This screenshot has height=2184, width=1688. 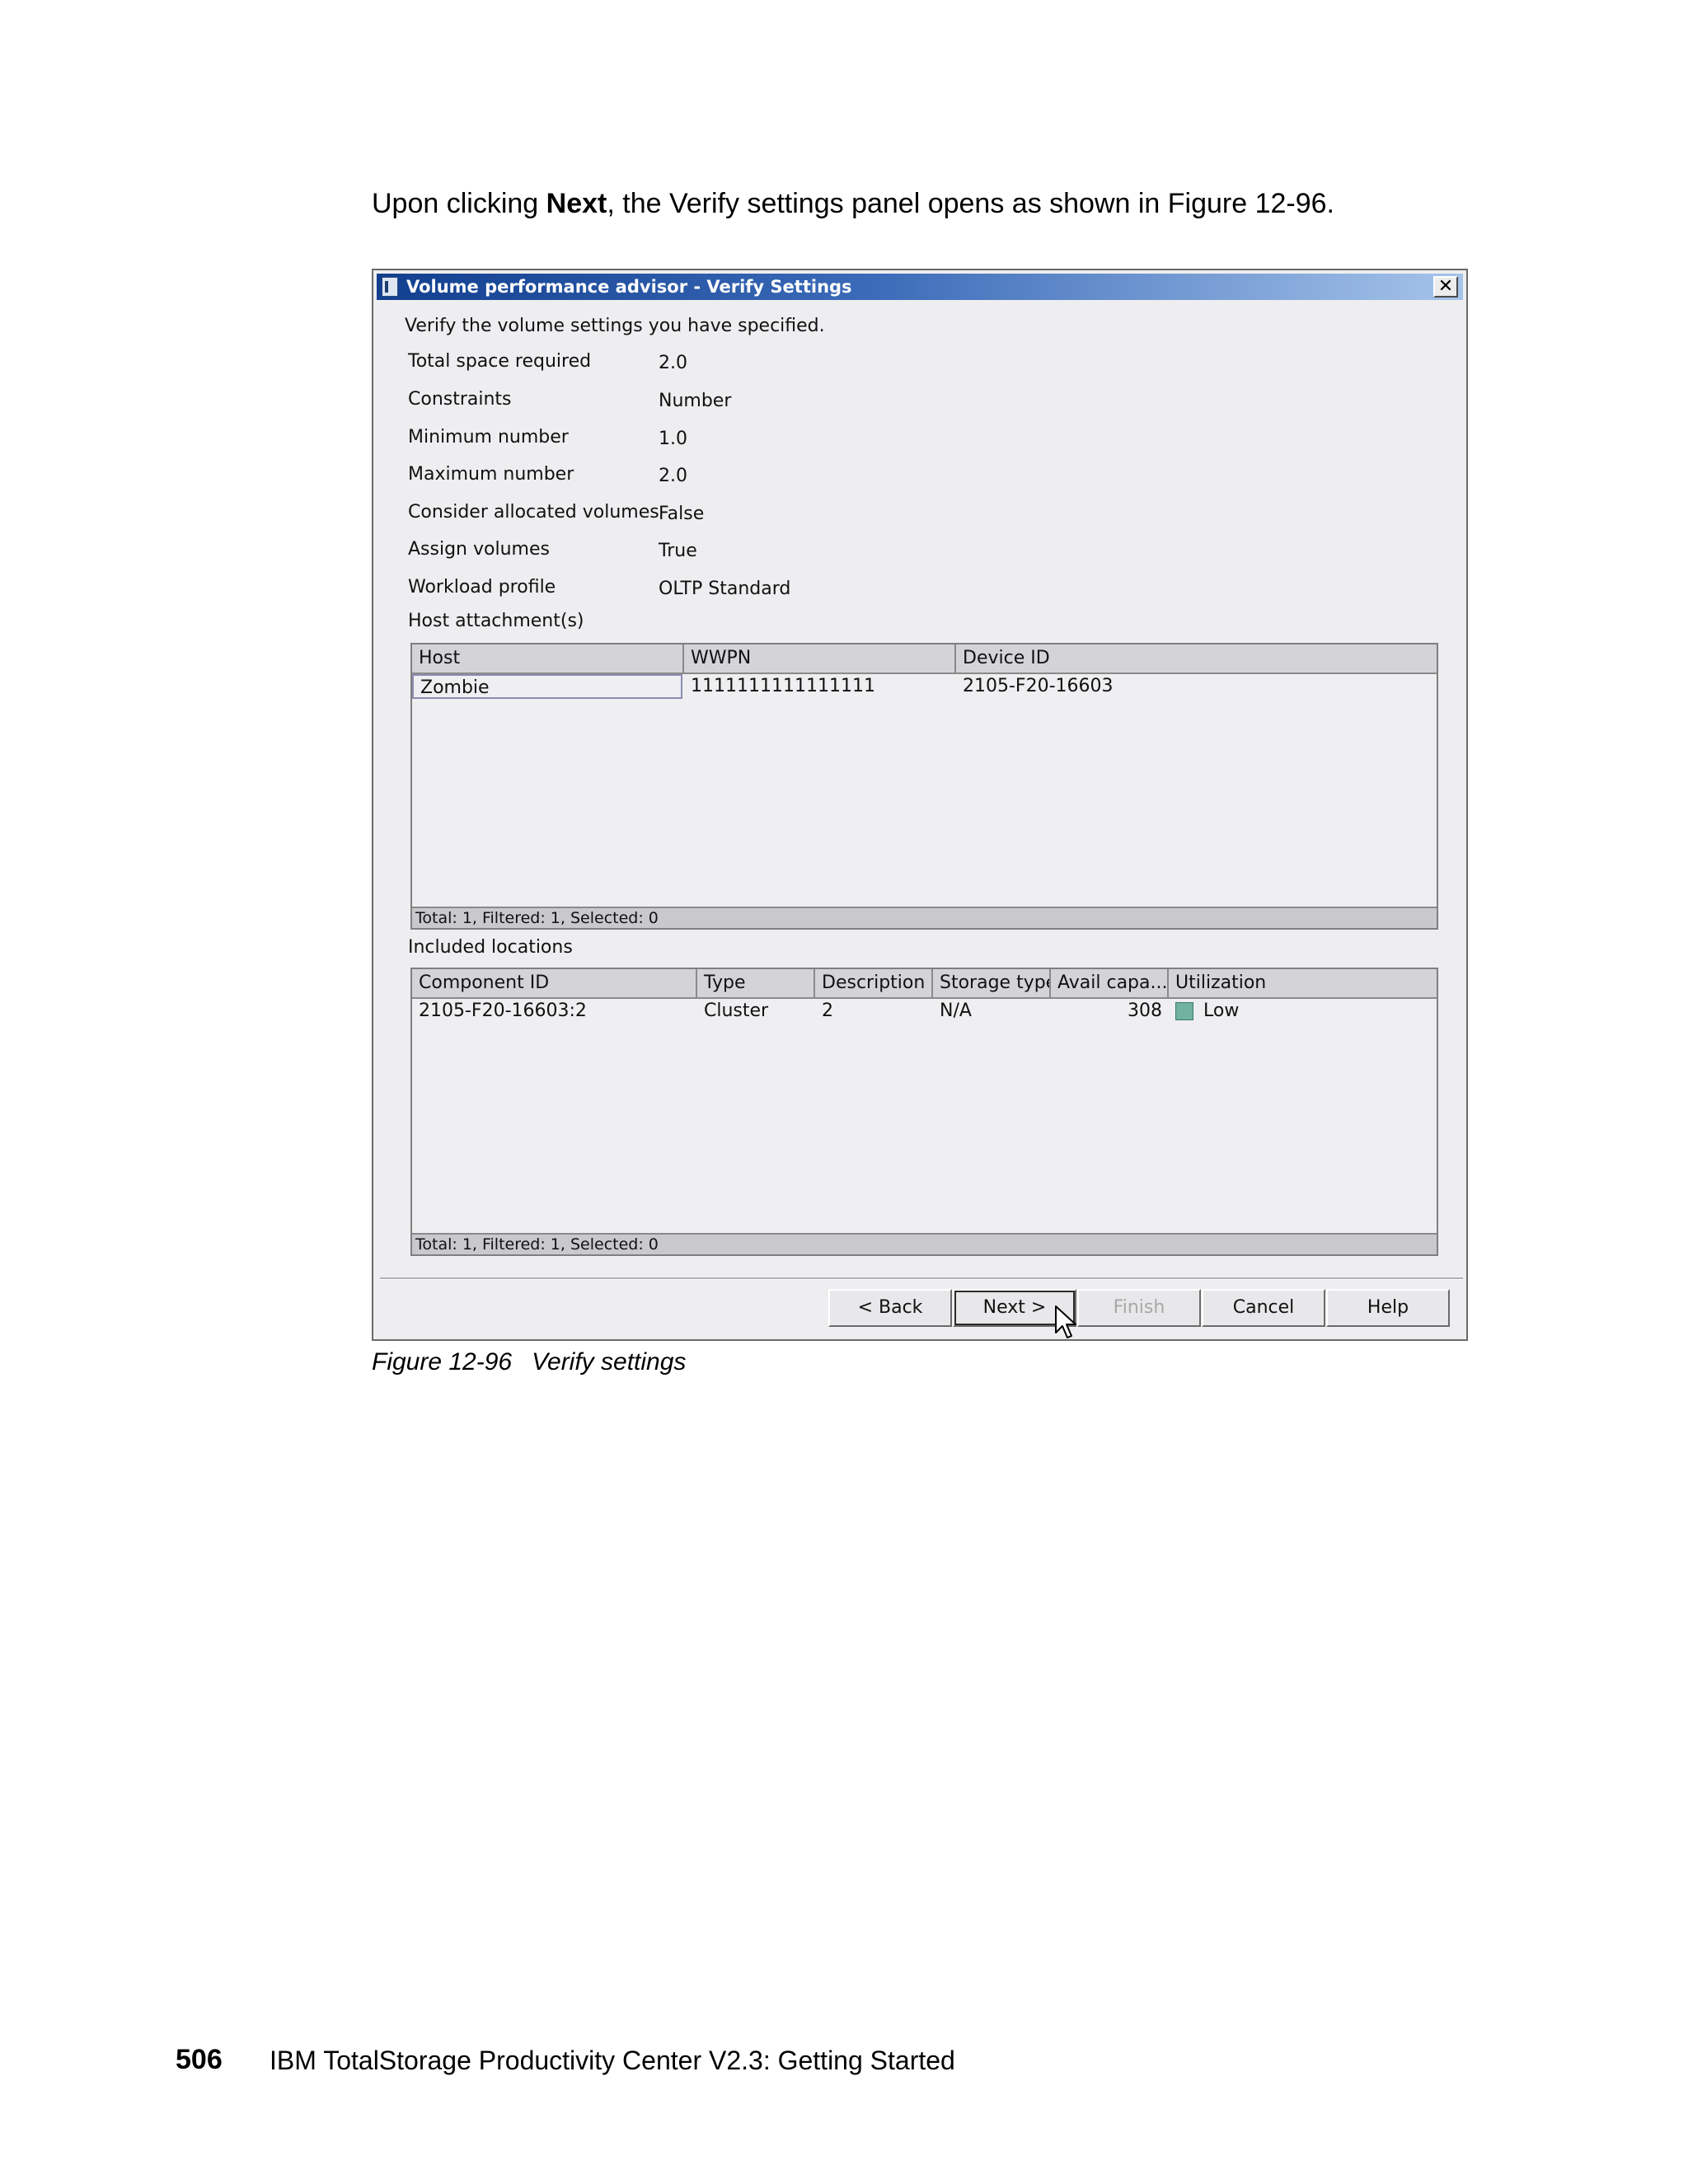 What do you see at coordinates (1388, 1308) in the screenshot?
I see `help-button: Help` at bounding box center [1388, 1308].